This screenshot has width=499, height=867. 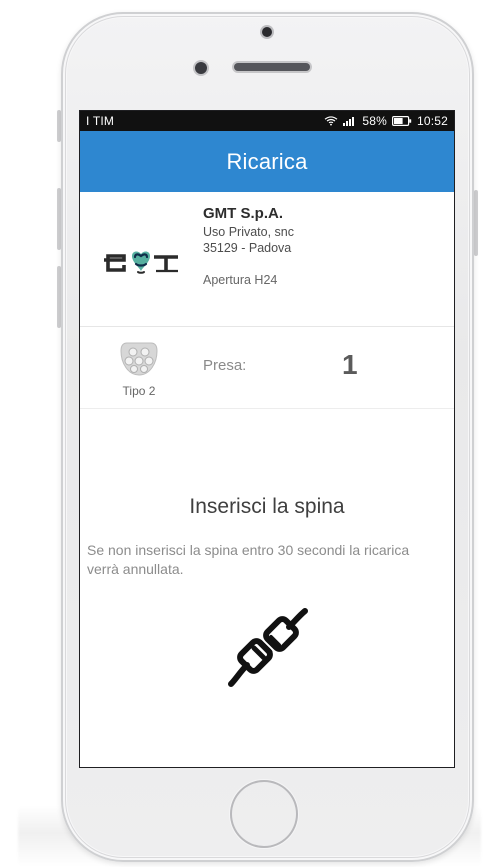 I want to click on status-bar: I TIM 58% 10:52, so click(x=267, y=121).